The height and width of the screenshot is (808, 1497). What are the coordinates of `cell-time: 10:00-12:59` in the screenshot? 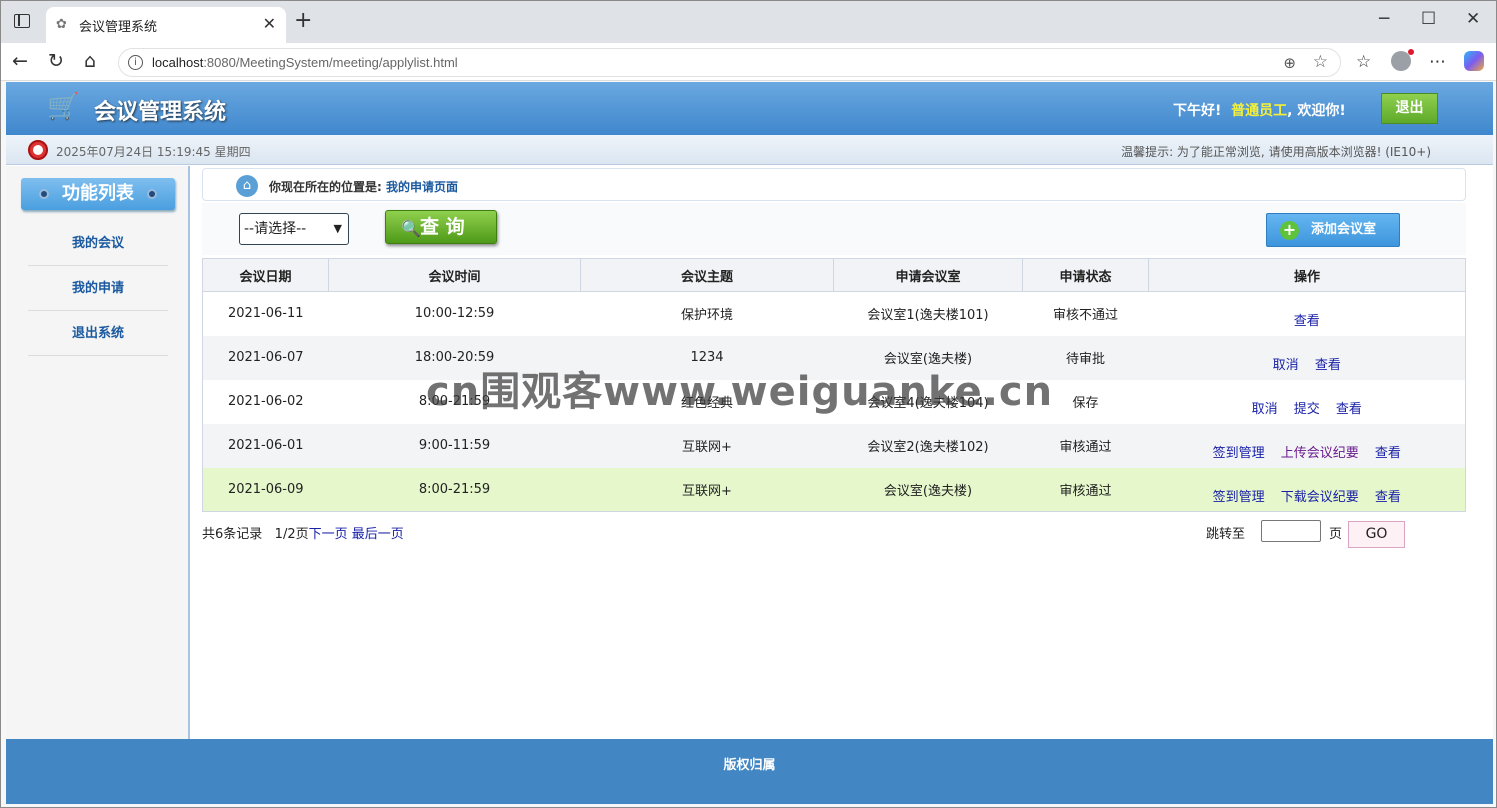 It's located at (454, 314).